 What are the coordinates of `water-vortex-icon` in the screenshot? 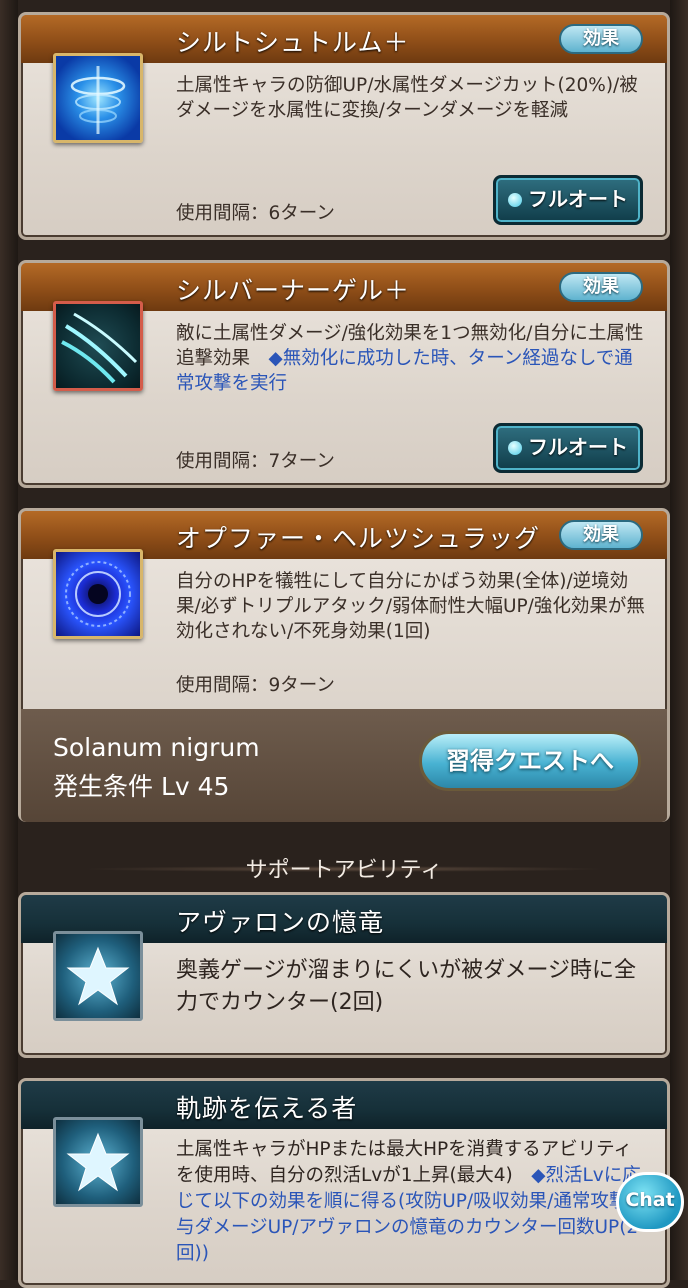 It's located at (98, 98).